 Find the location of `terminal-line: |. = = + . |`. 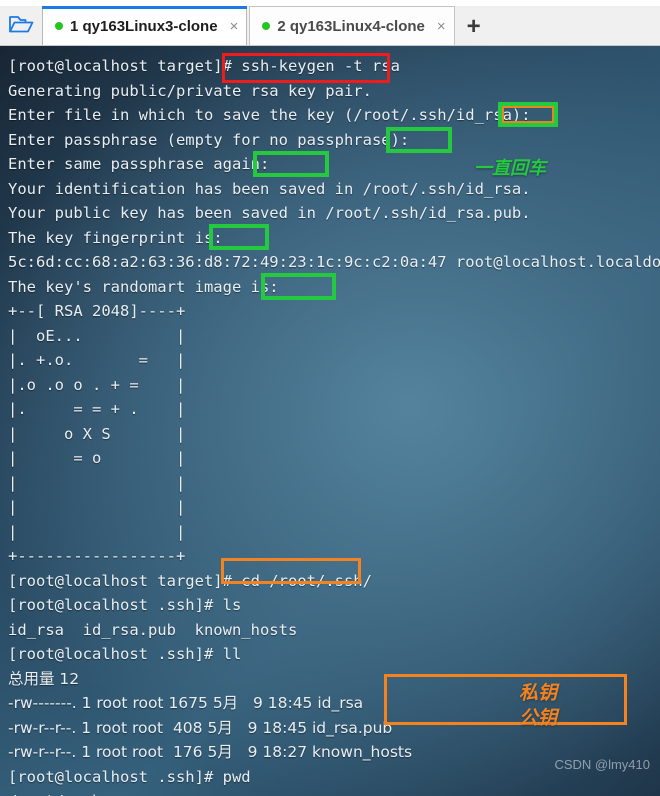

terminal-line: |. = = + . | is located at coordinates (97, 409).